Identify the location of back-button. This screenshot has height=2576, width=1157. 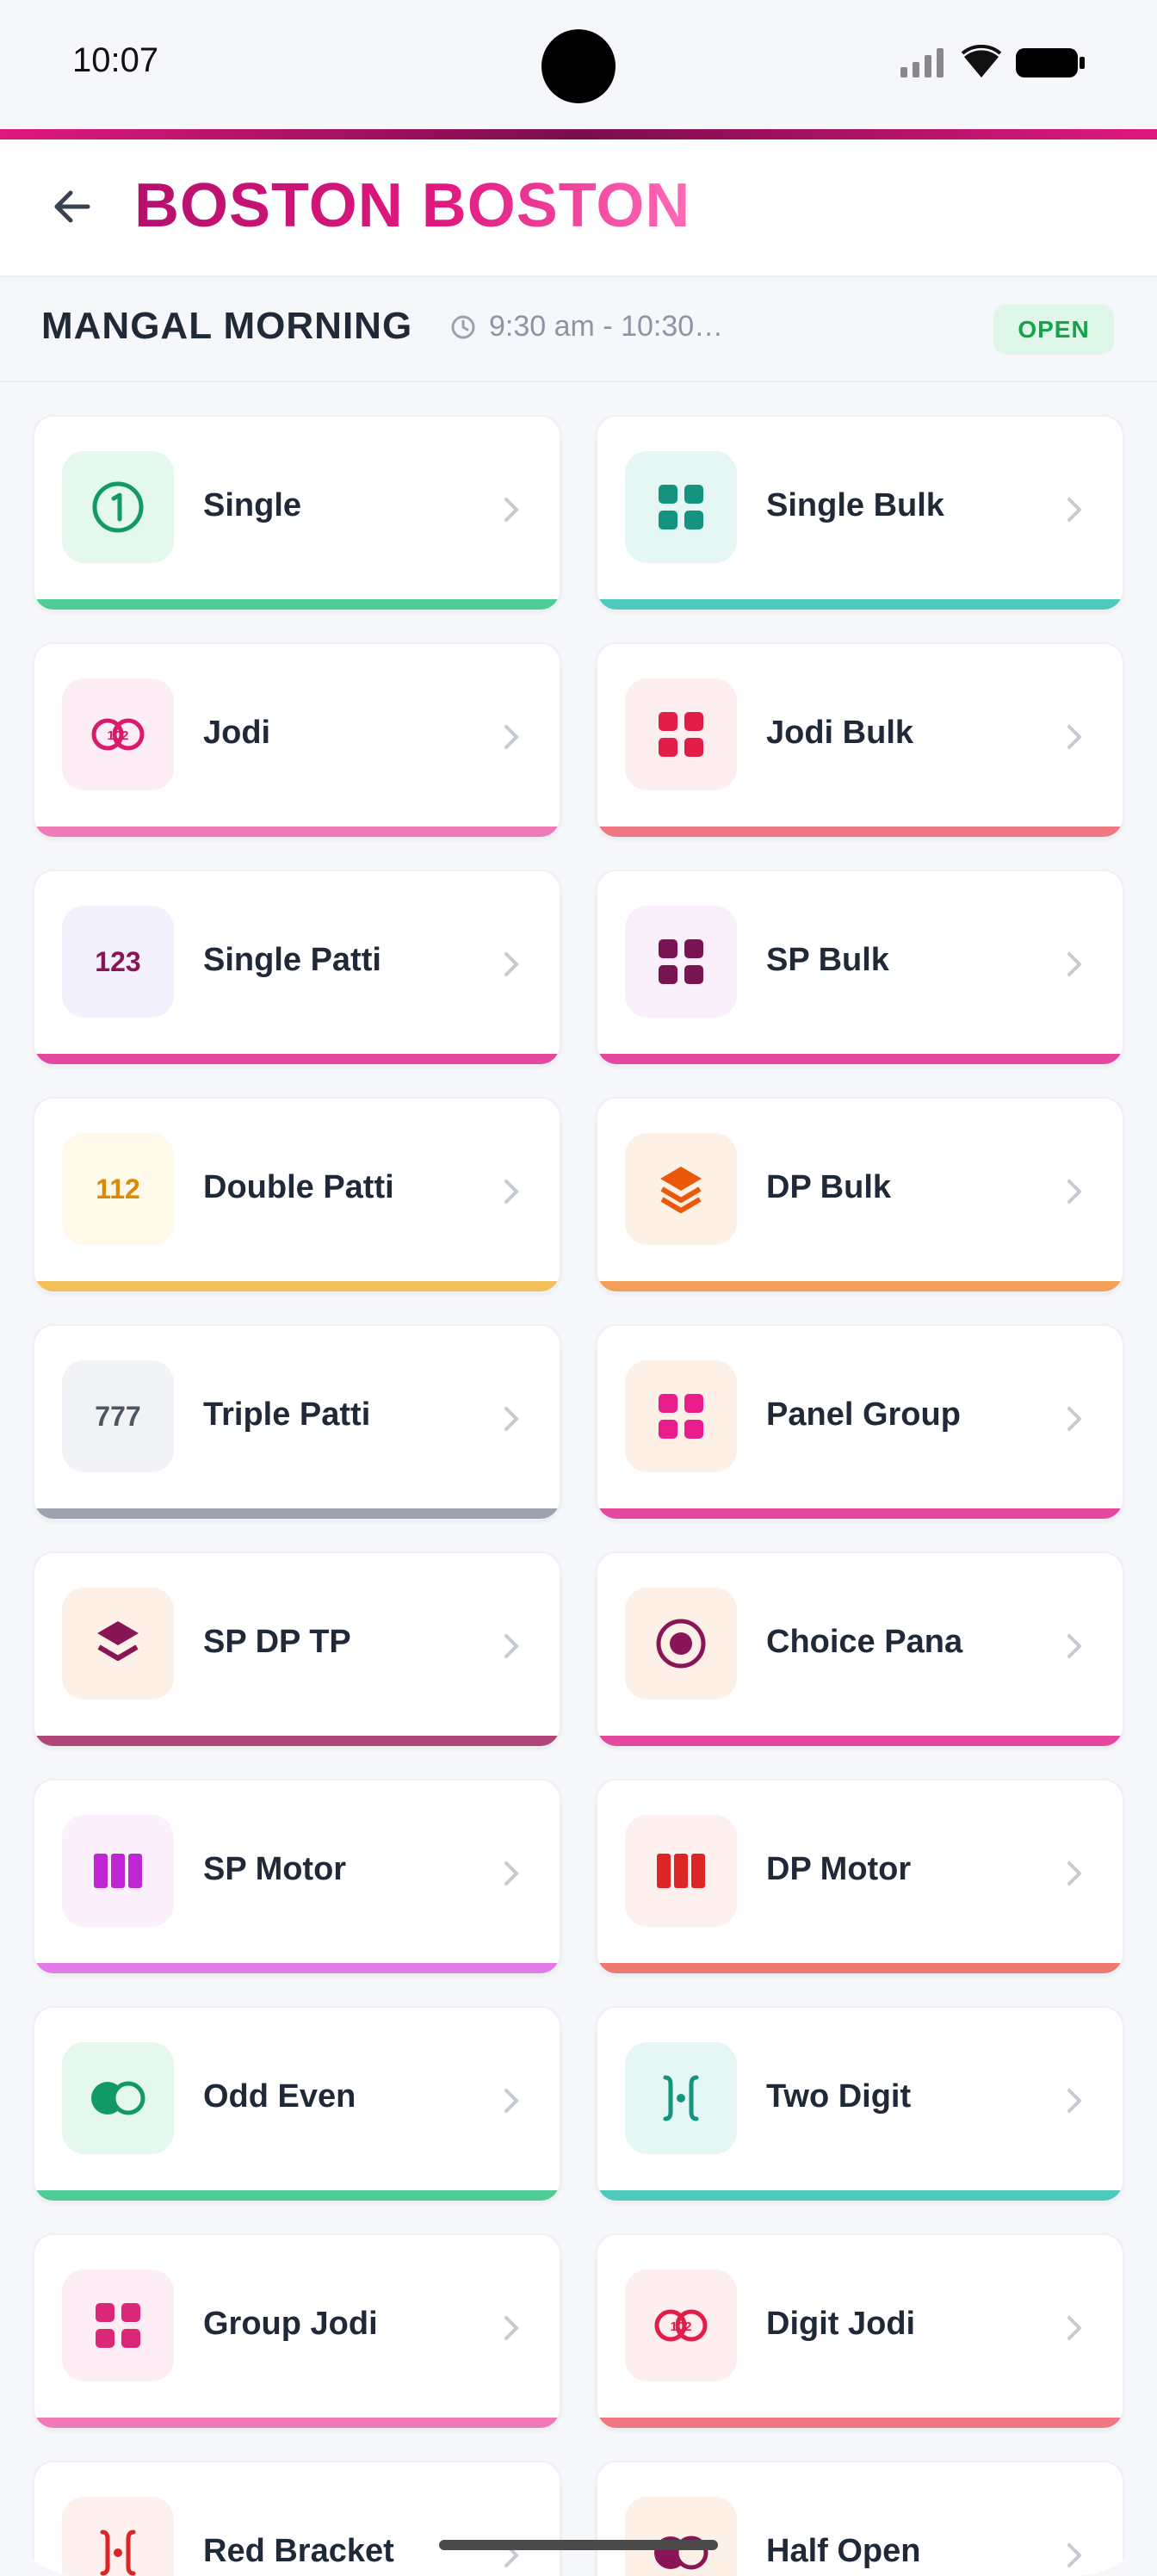
(72, 206).